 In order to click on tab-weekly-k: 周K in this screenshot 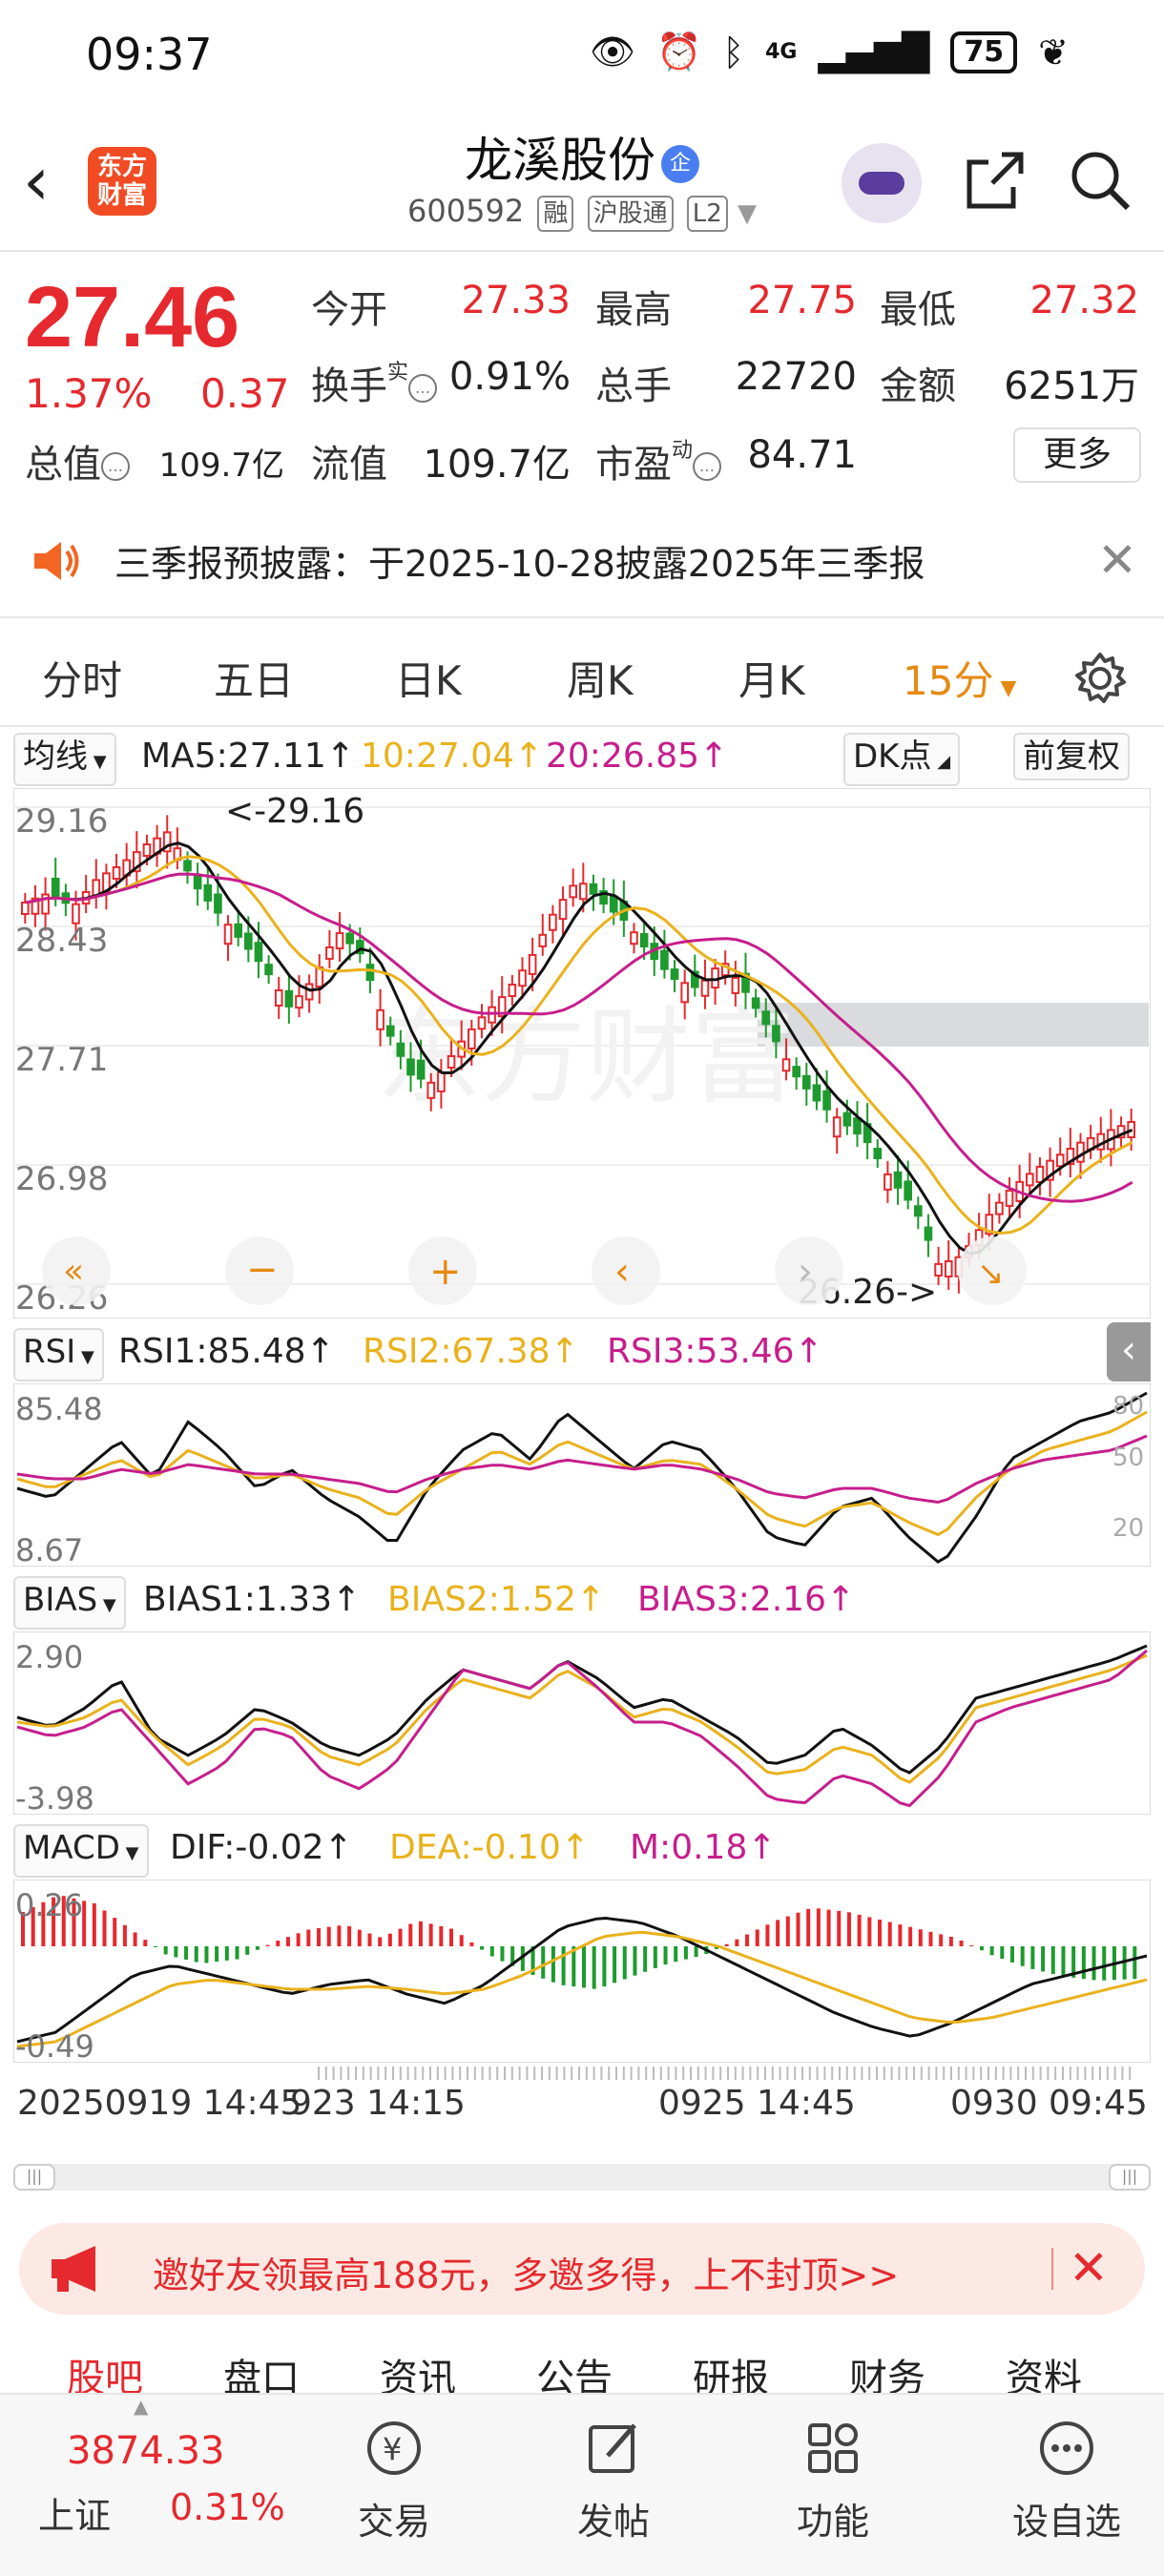, I will do `click(600, 678)`.